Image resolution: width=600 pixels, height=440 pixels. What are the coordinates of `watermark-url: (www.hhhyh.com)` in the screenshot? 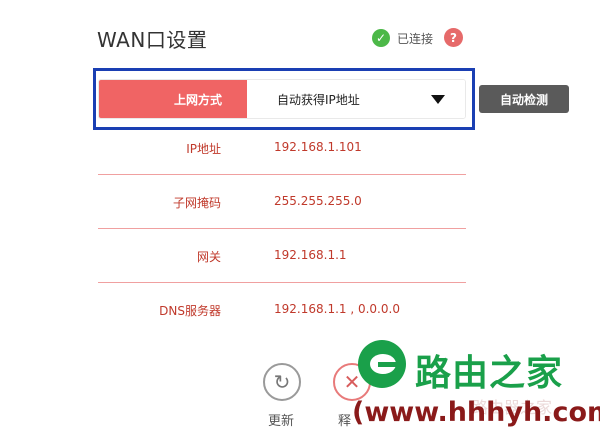 It's located at (476, 412).